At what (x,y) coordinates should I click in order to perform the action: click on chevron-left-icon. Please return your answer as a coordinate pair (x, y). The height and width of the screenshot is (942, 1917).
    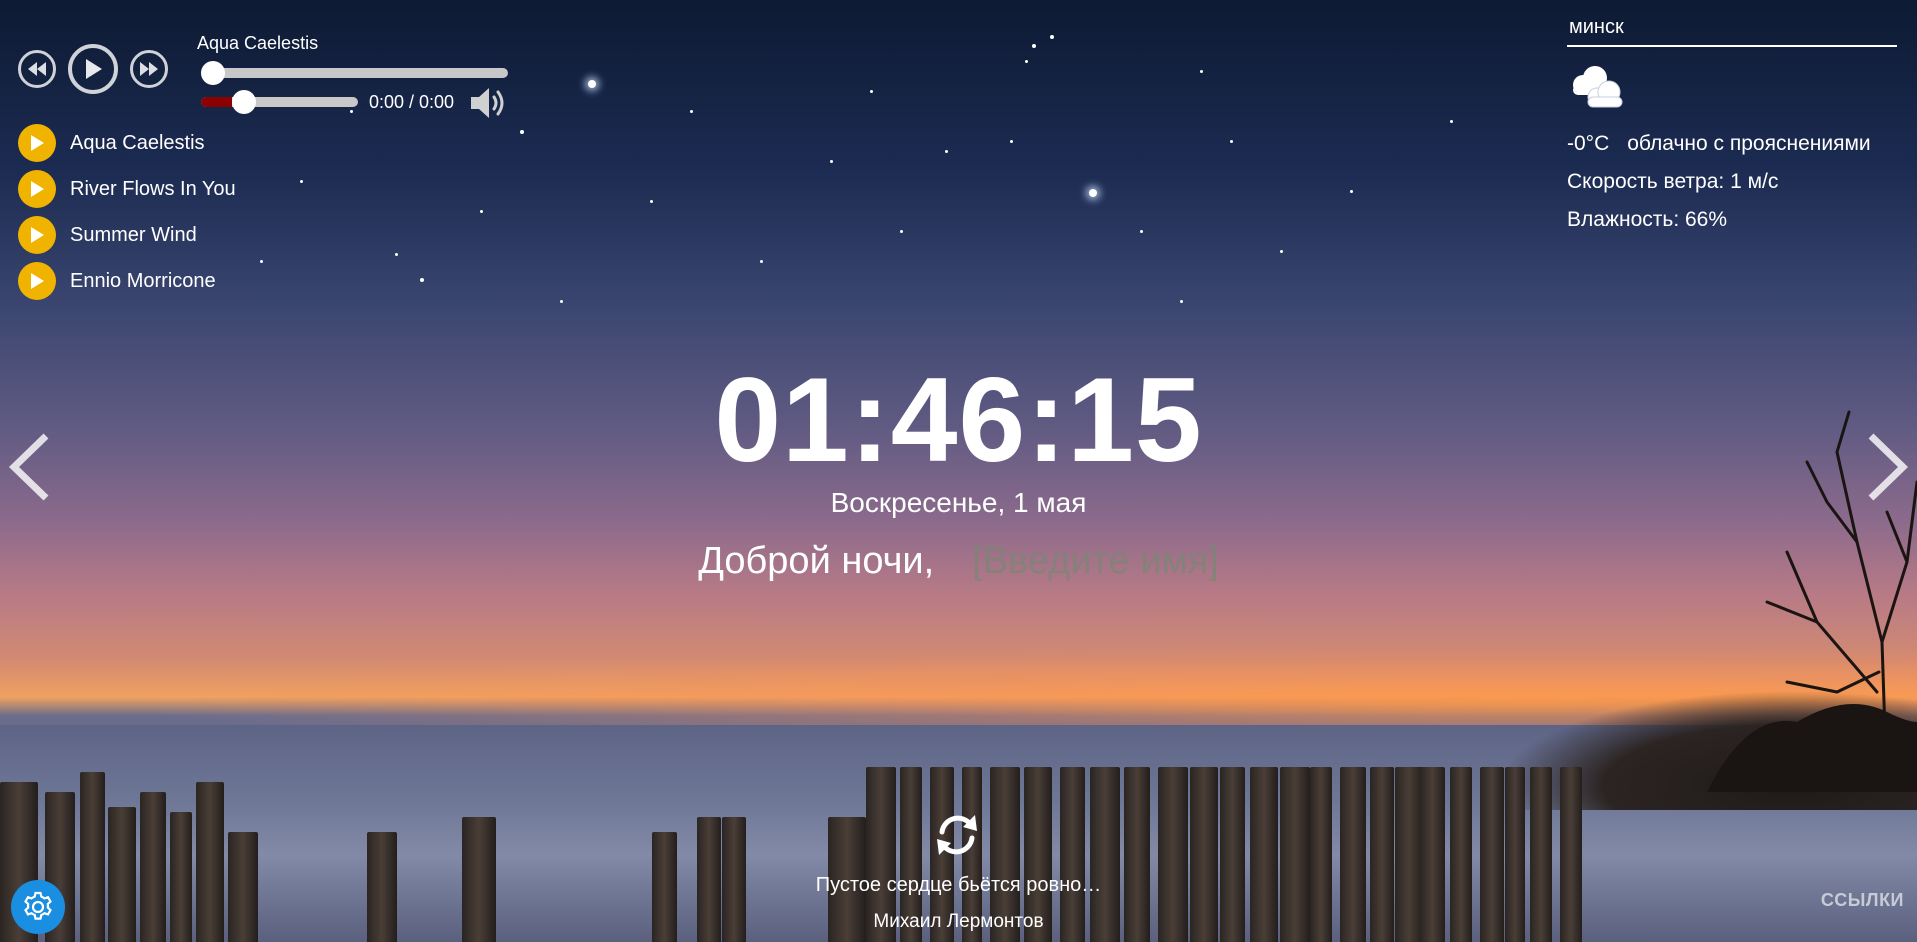
    Looking at the image, I should click on (28, 467).